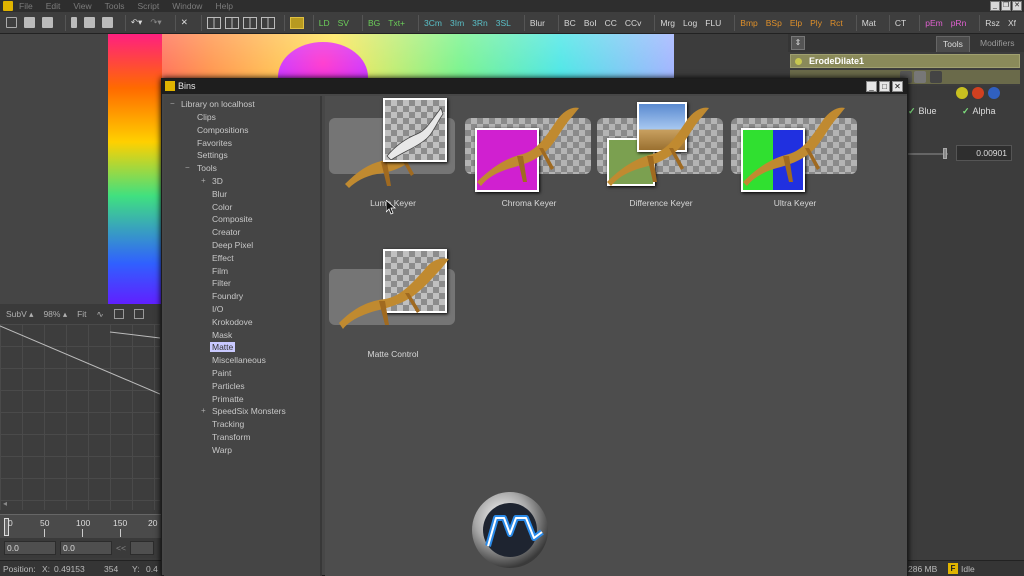  Describe the element at coordinates (1017, 6) in the screenshot. I see `app-close-icon: ✕` at that location.